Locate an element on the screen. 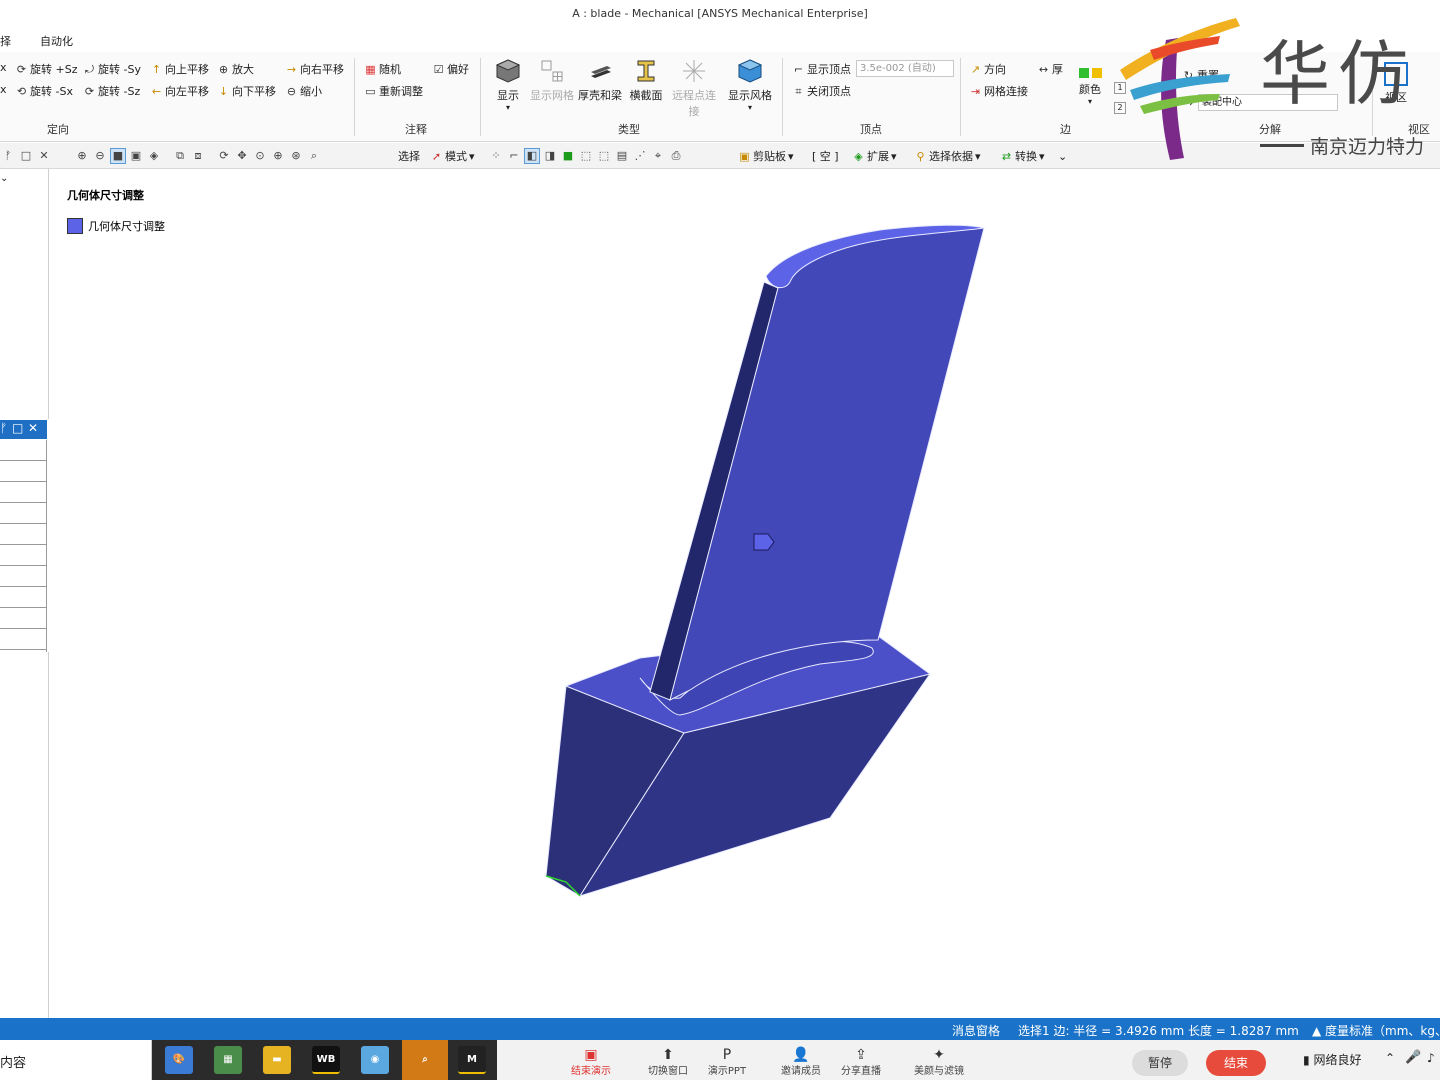  element-face-icon: ▤ is located at coordinates (622, 156).